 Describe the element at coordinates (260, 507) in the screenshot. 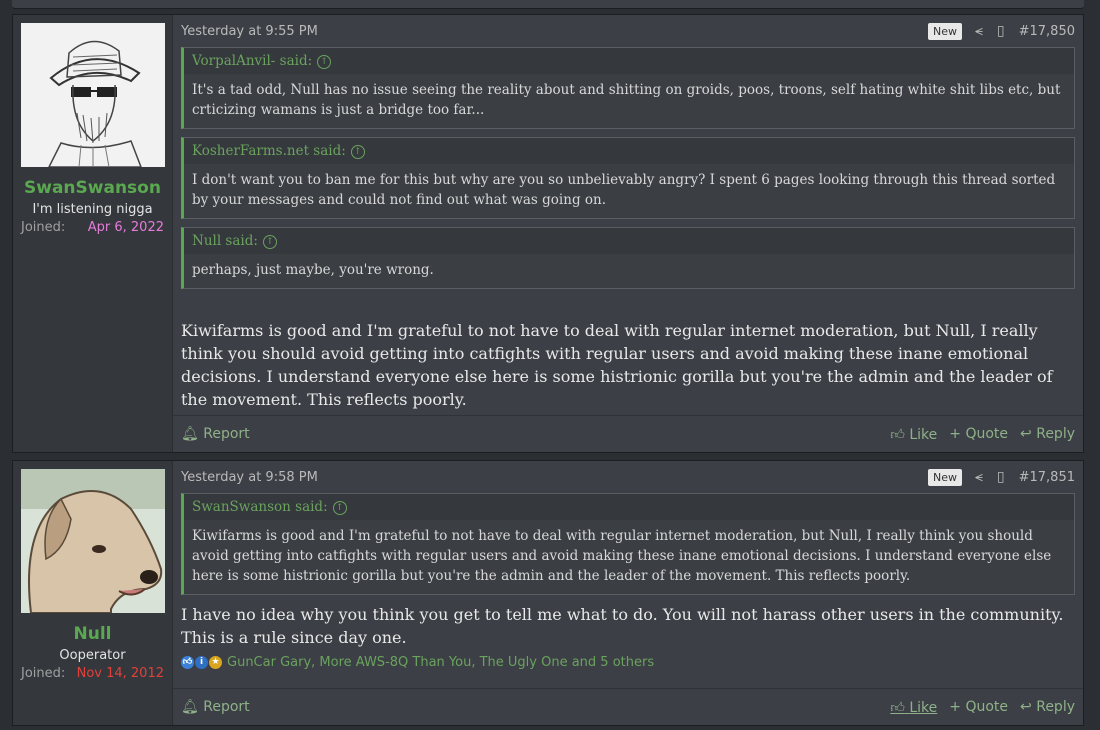

I see `quote-author: SwanSwanson said:` at that location.